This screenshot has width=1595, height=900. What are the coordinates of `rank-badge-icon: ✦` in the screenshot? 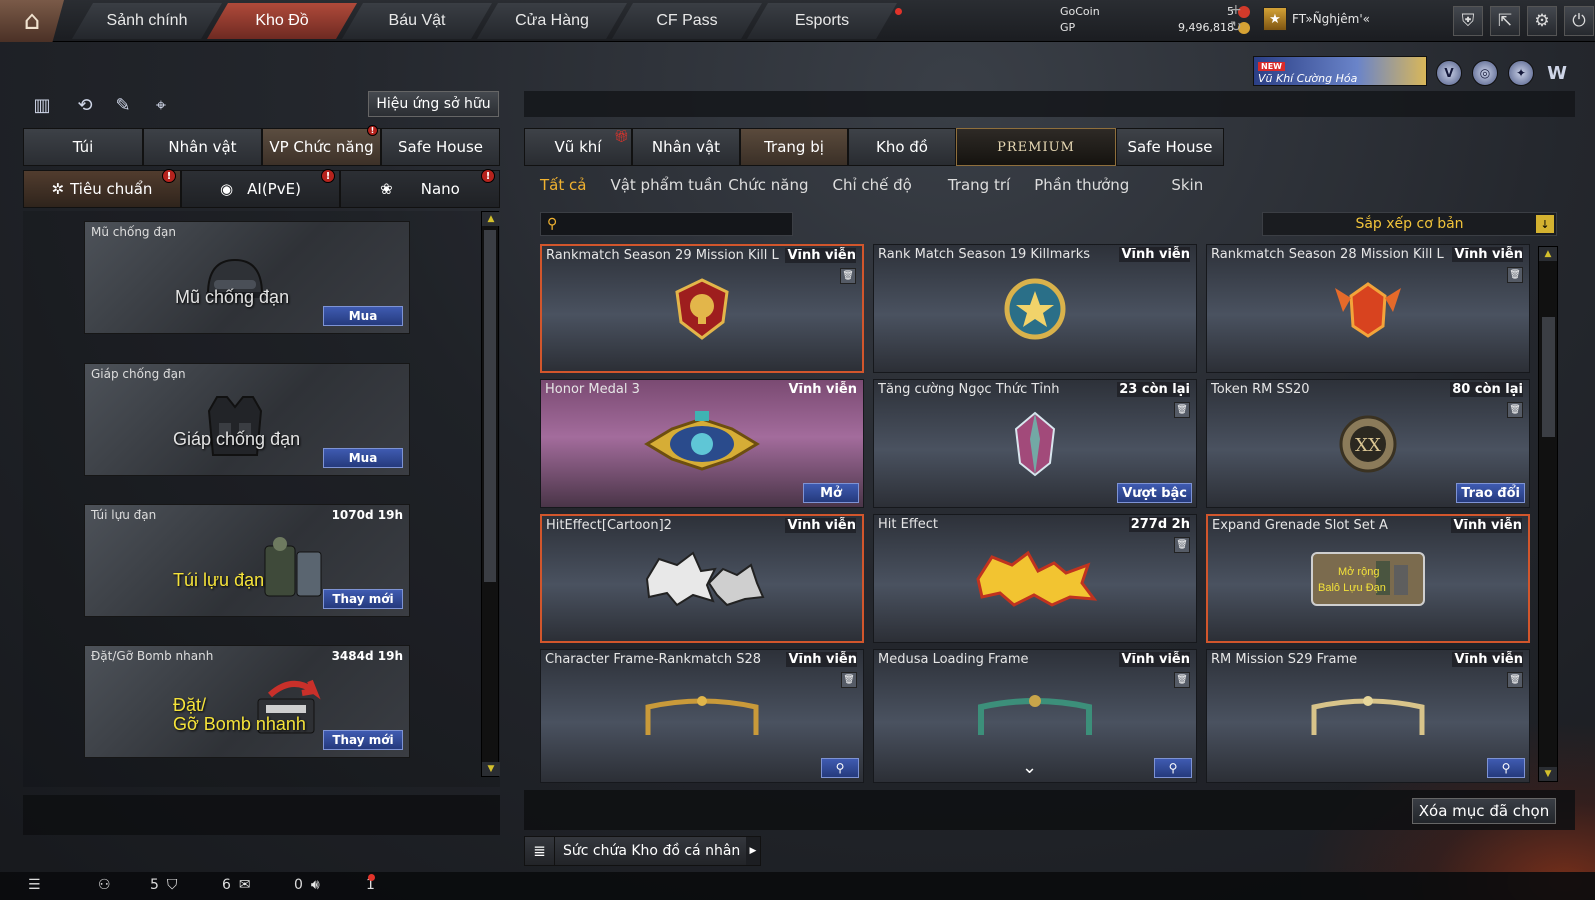 It's located at (1521, 73).